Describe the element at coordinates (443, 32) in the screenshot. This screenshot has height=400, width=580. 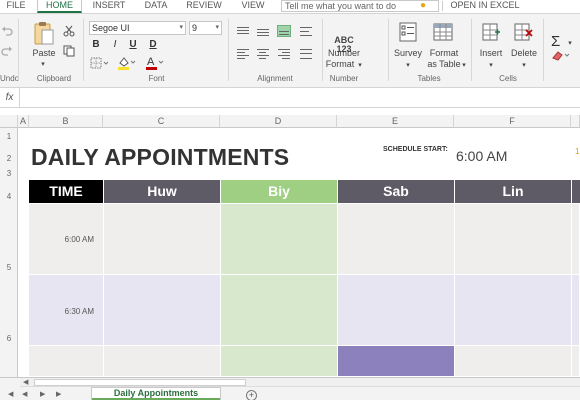
I see `format-as-table-icon` at that location.